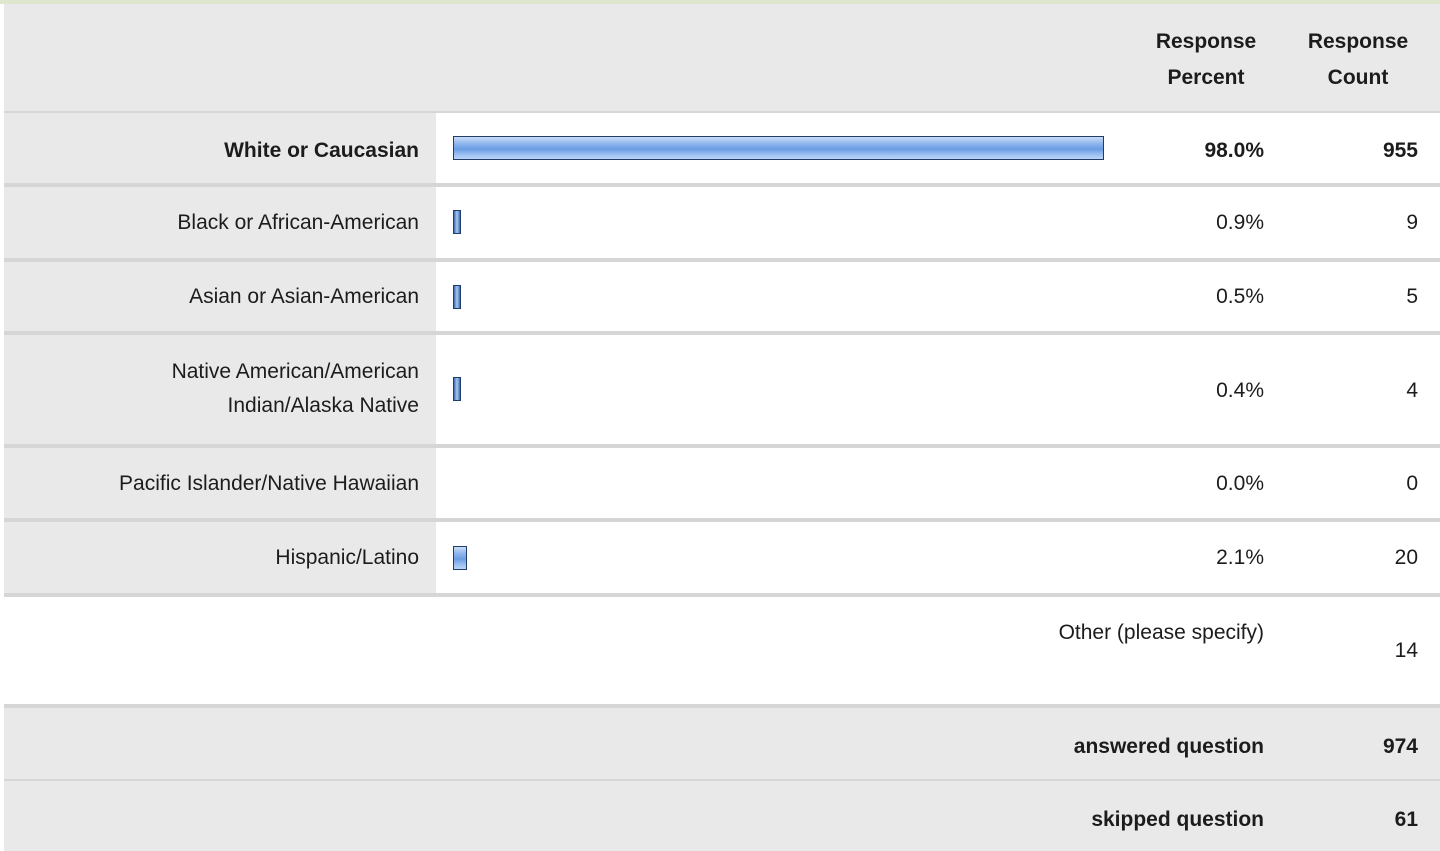 The image size is (1440, 851). I want to click on count-hispanic: 20, so click(1406, 557).